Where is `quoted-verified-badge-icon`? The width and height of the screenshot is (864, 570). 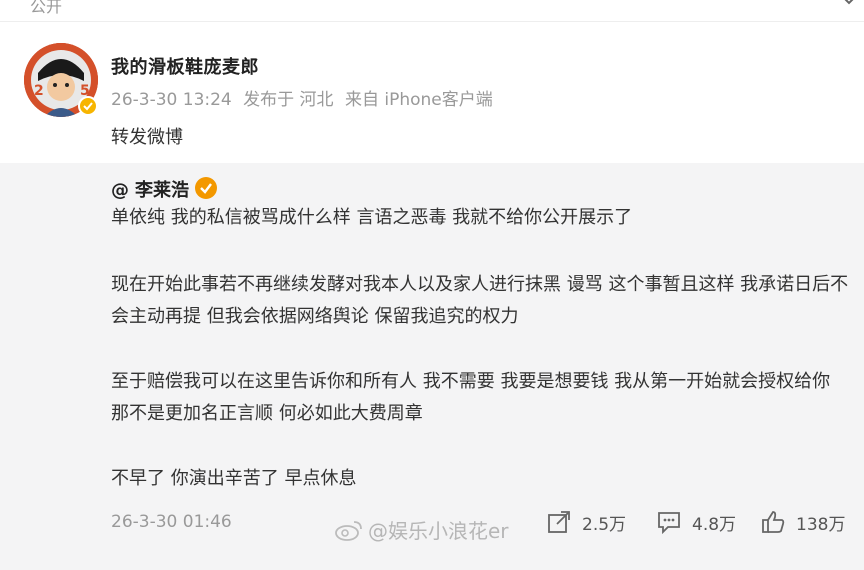
quoted-verified-badge-icon is located at coordinates (206, 188).